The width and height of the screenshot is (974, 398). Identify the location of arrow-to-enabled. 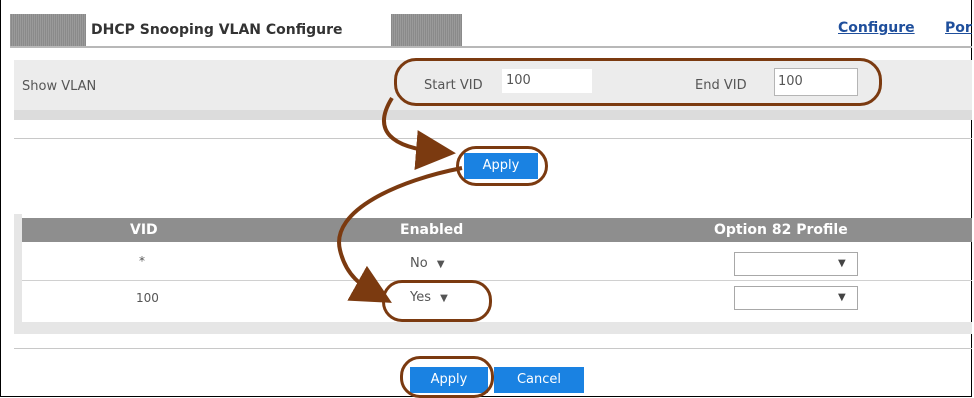
(400, 234).